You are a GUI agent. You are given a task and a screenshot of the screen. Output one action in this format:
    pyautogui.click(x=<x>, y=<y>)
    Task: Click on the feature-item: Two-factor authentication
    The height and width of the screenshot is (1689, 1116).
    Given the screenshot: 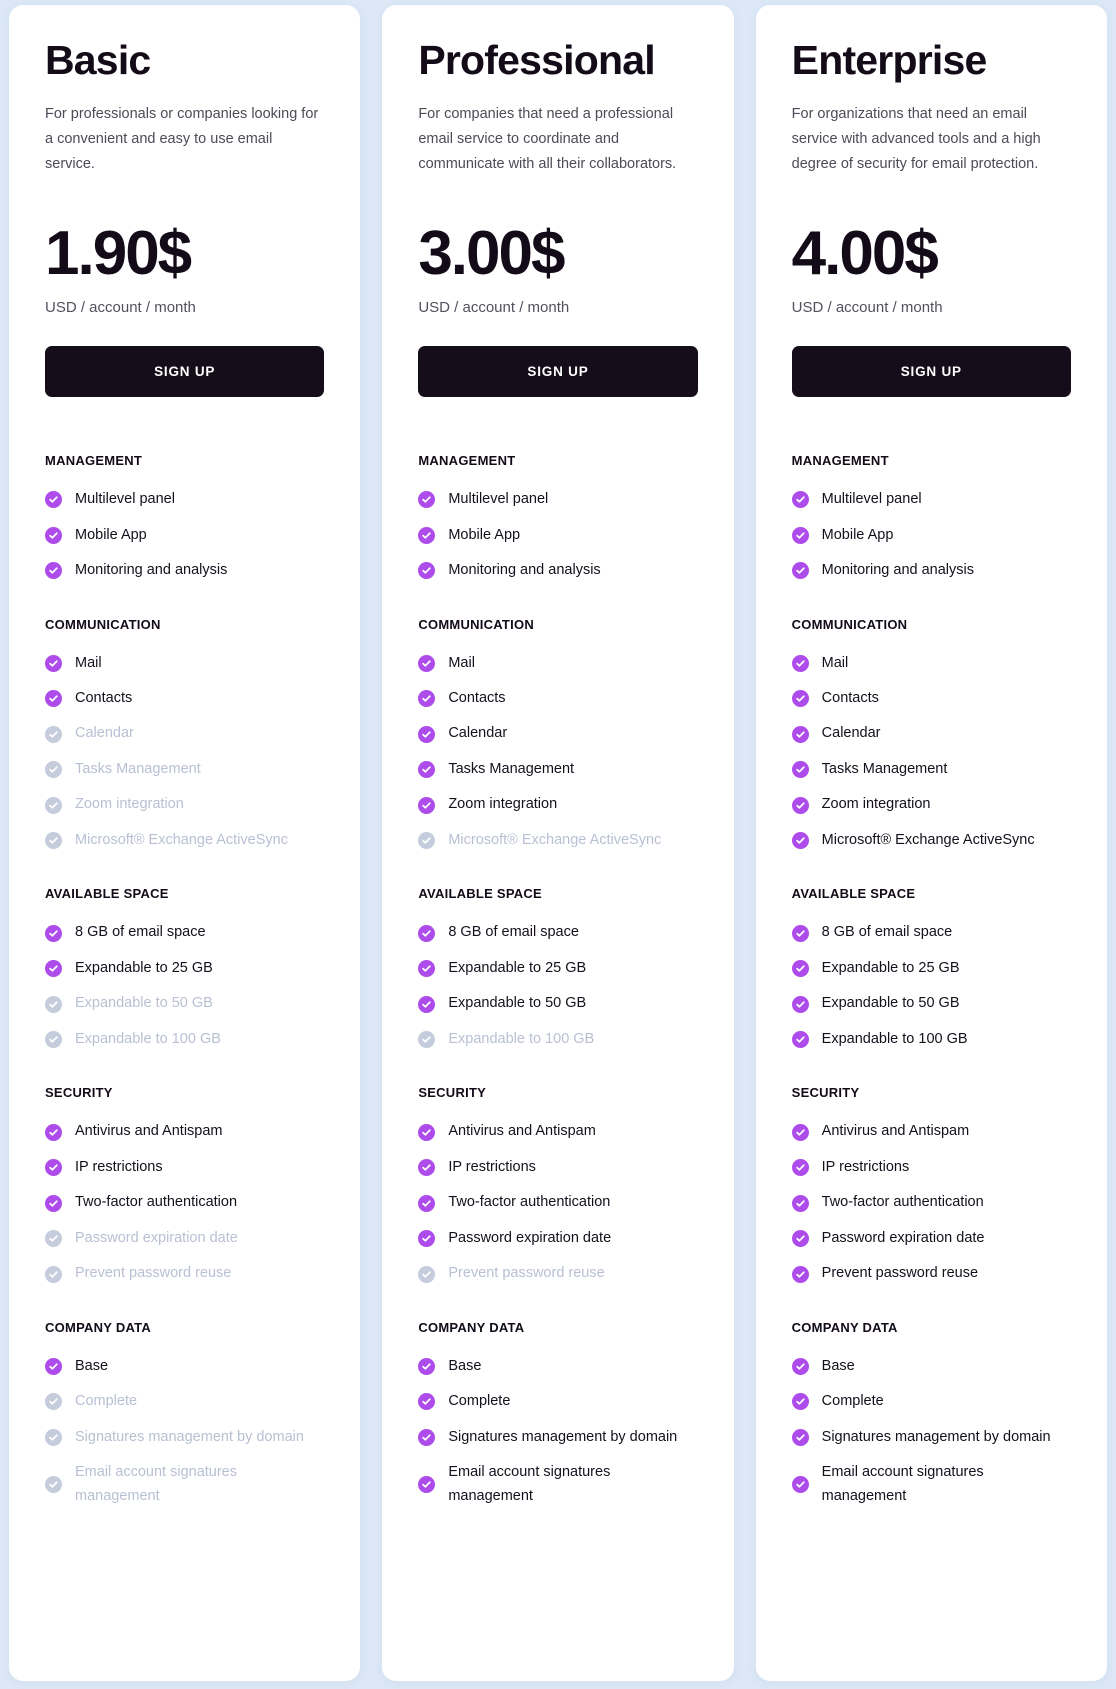 What is the action you would take?
    pyautogui.click(x=931, y=1202)
    